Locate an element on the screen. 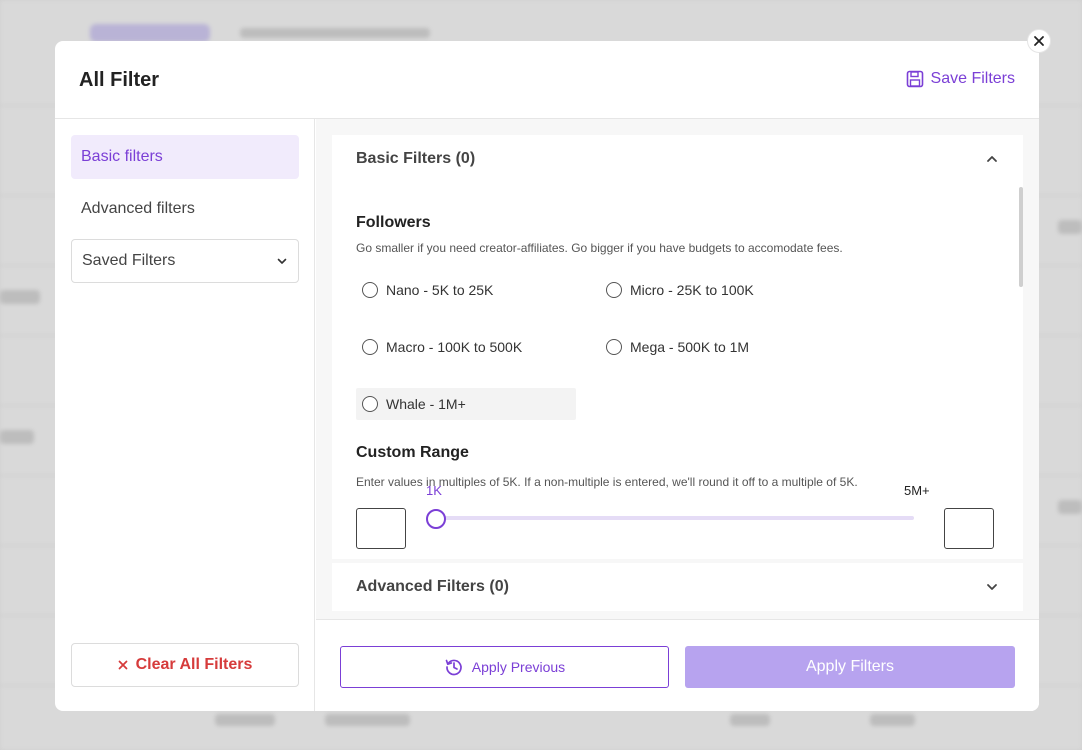 Image resolution: width=1082 pixels, height=750 pixels. basic-filters-section-header: Basic Filters (0) is located at coordinates (677, 159).